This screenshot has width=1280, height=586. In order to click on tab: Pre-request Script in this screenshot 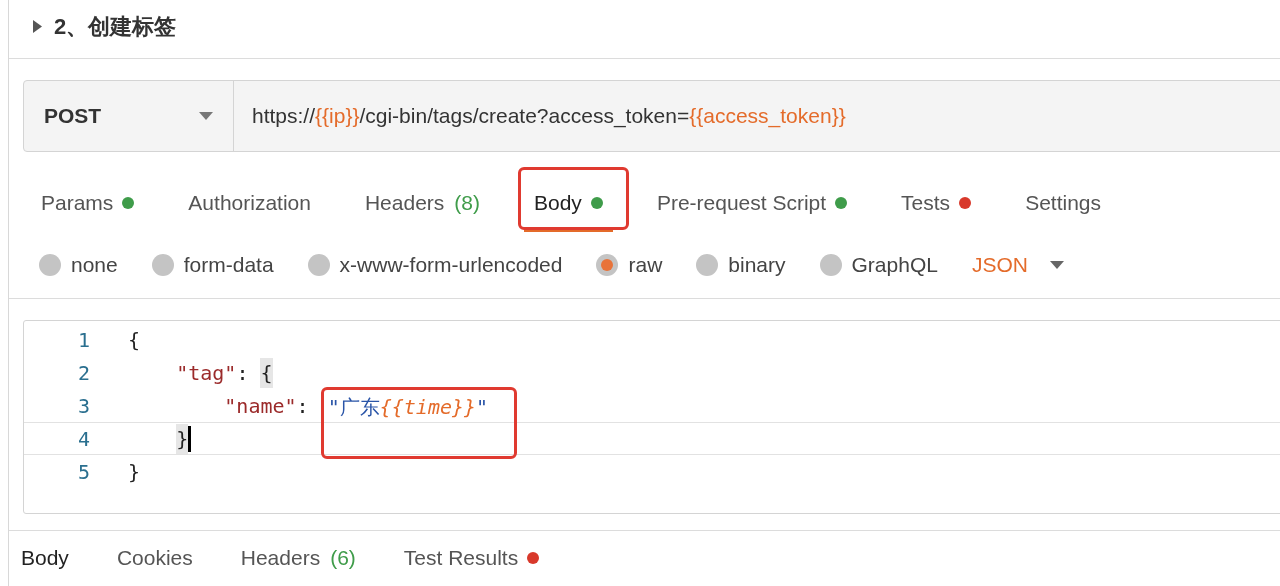, I will do `click(752, 204)`.